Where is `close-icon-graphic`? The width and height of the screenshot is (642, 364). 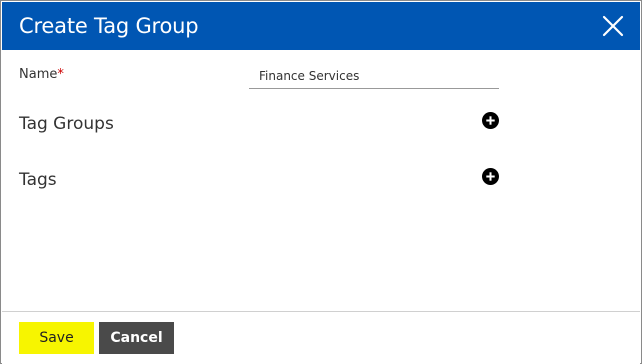 close-icon-graphic is located at coordinates (613, 26).